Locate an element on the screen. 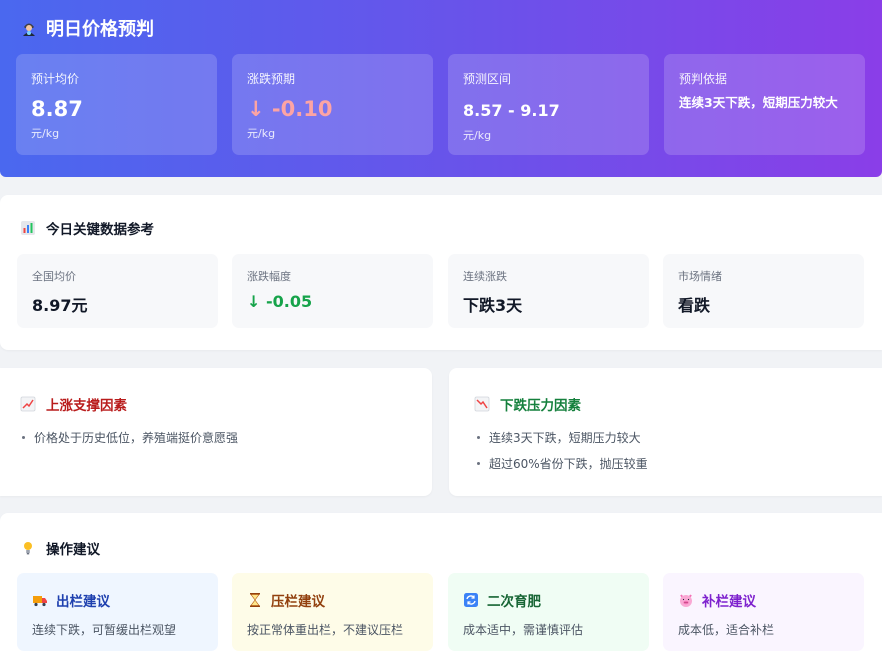  factor-text: 价格处于历史低位，养殖端挺价意愿强 is located at coordinates (136, 438).